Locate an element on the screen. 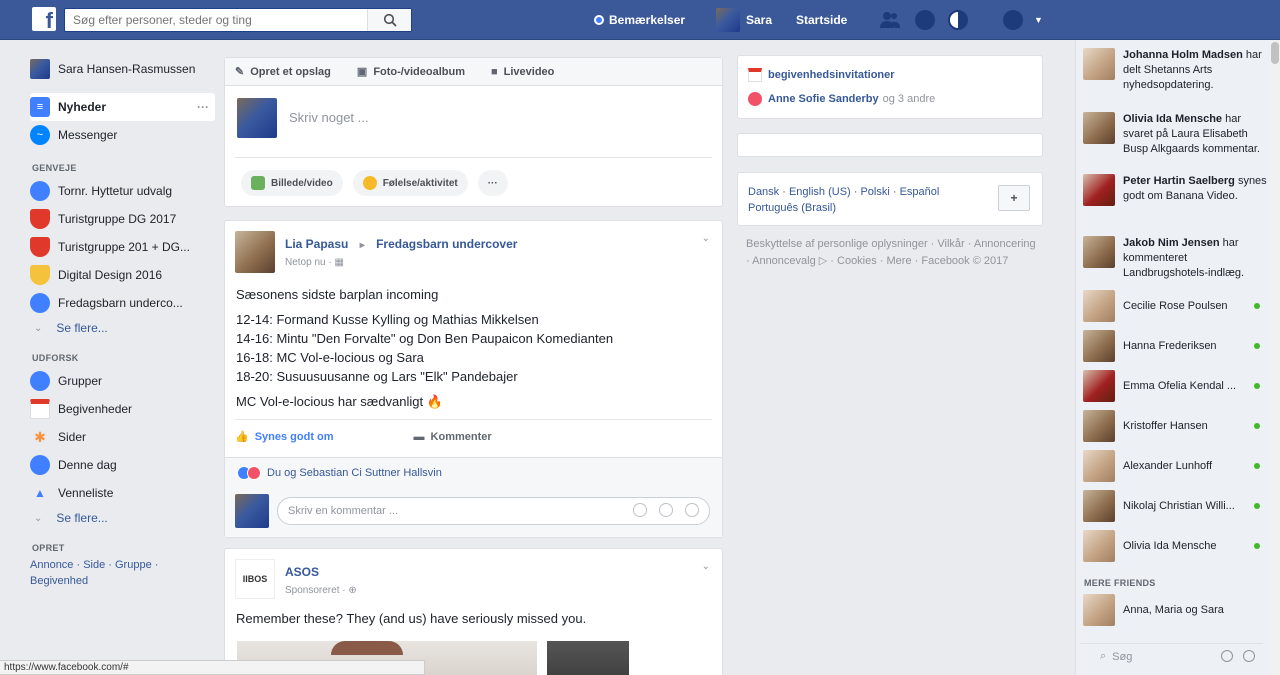 The image size is (1280, 675). sidebar-profile: Sara Hansen-Rasmussen is located at coordinates (122, 69).